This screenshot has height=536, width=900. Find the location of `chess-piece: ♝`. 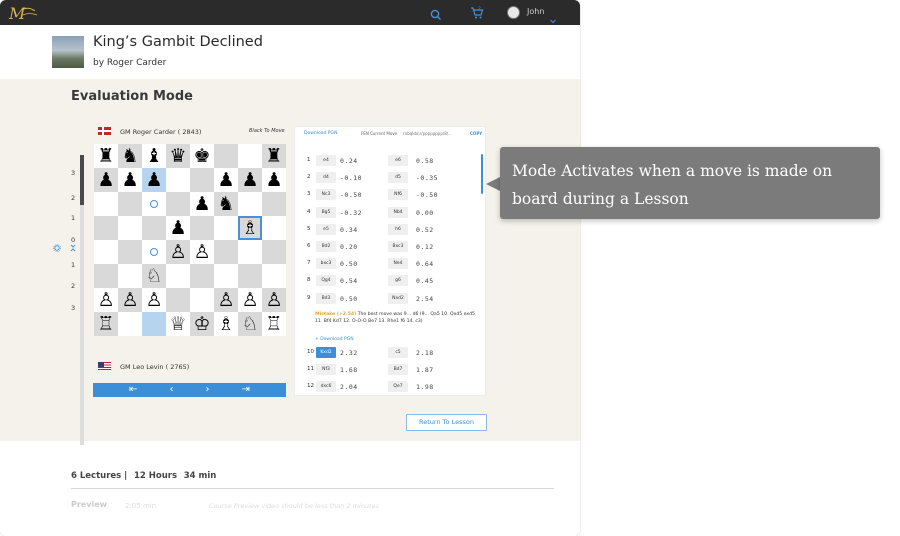

chess-piece: ♝ is located at coordinates (153, 156).